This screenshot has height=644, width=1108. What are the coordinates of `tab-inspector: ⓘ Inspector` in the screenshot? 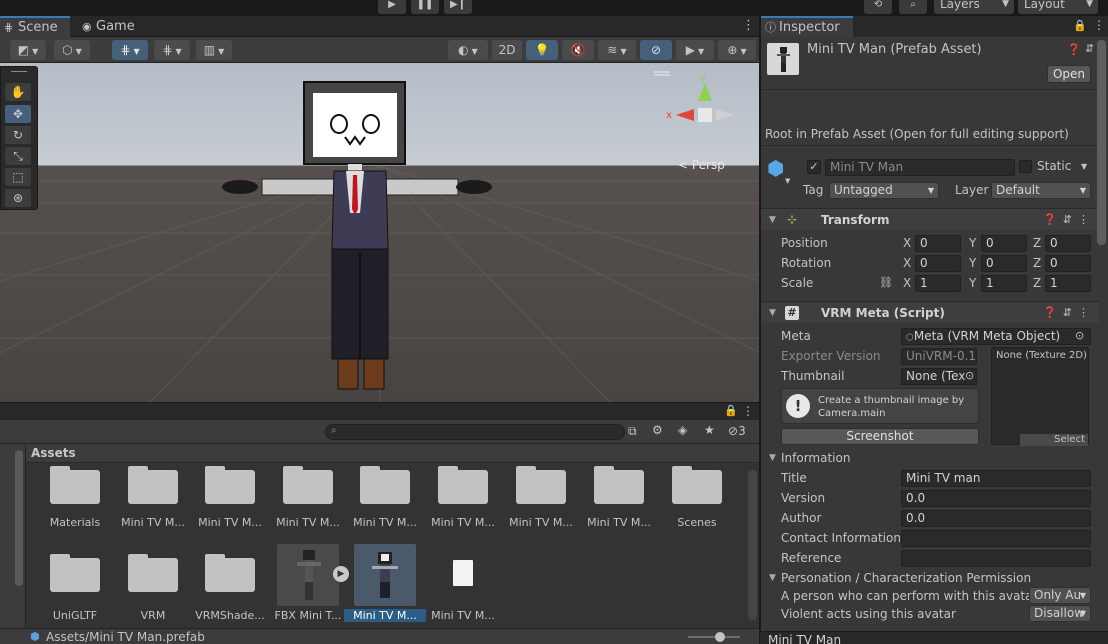 It's located at (807, 26).